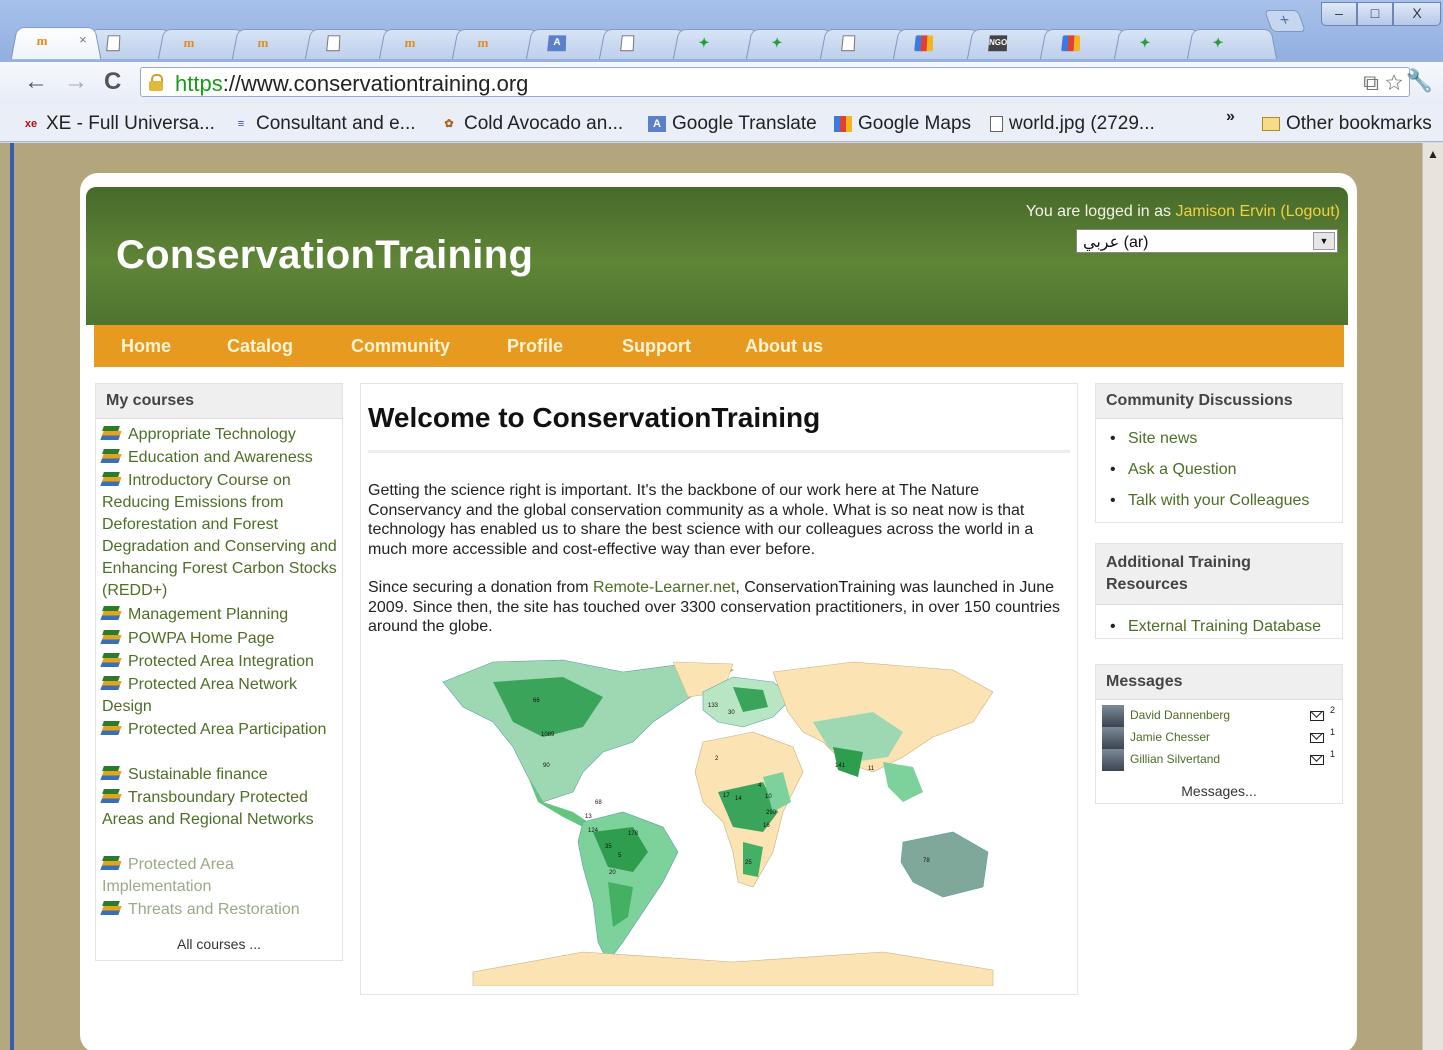 The width and height of the screenshot is (1443, 1050). I want to click on consultant-icon: ≡, so click(241, 124).